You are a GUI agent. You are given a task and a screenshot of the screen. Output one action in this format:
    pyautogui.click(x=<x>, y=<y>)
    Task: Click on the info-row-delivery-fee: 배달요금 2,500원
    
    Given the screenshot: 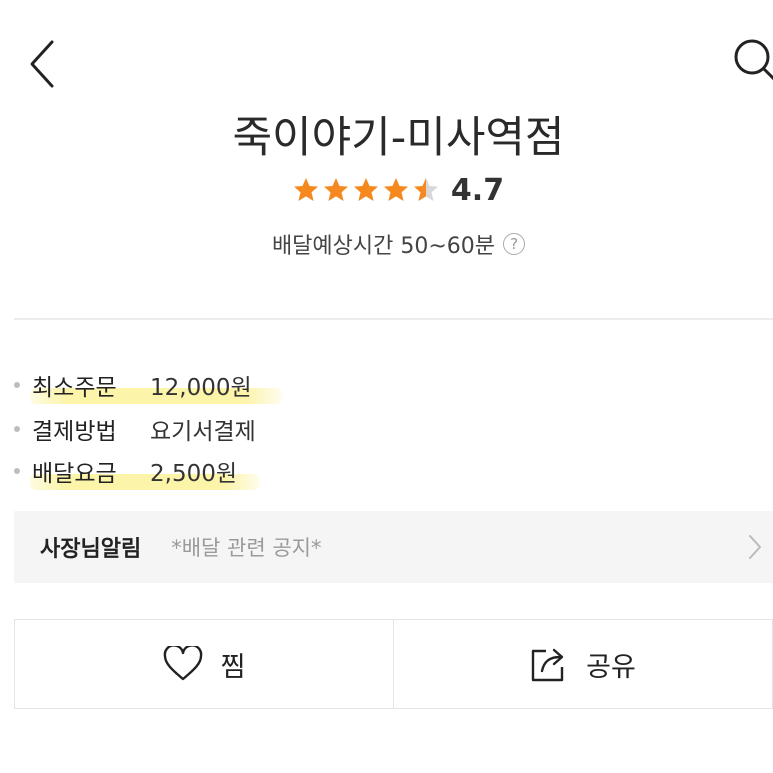 What is the action you would take?
    pyautogui.click(x=130, y=471)
    